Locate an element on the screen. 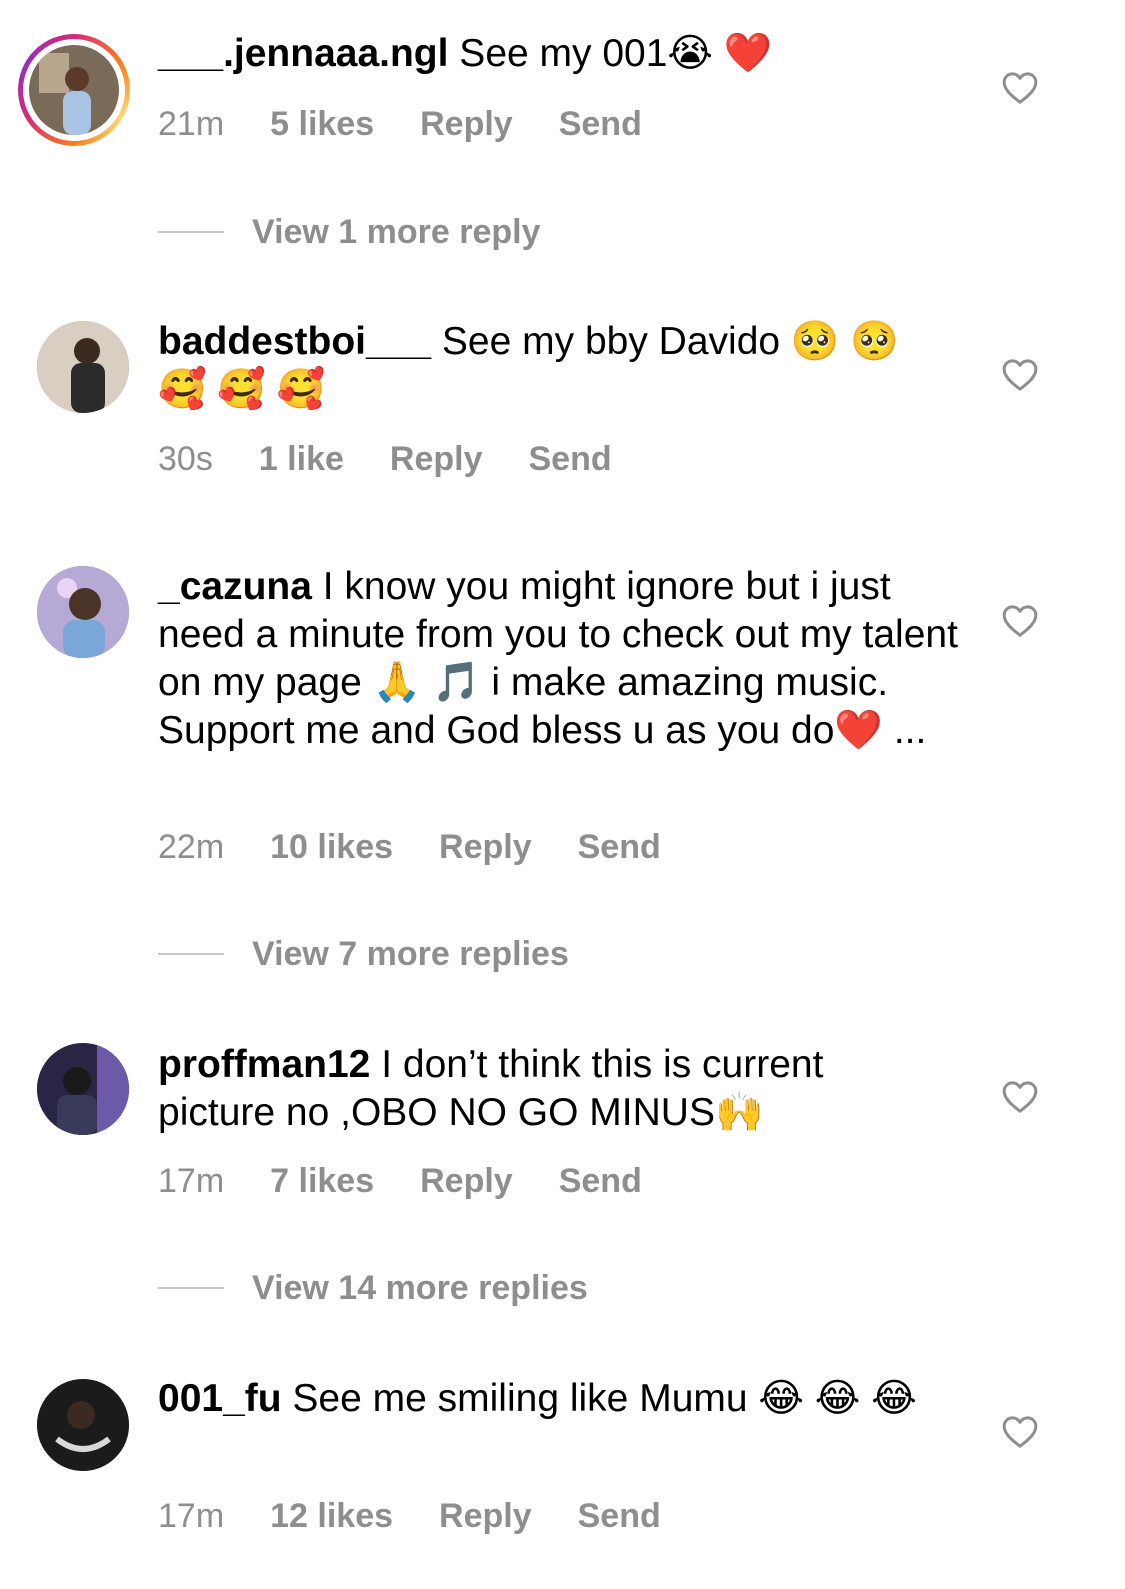 This screenshot has width=1125, height=1589. comment-username: _cazuna is located at coordinates (235, 586).